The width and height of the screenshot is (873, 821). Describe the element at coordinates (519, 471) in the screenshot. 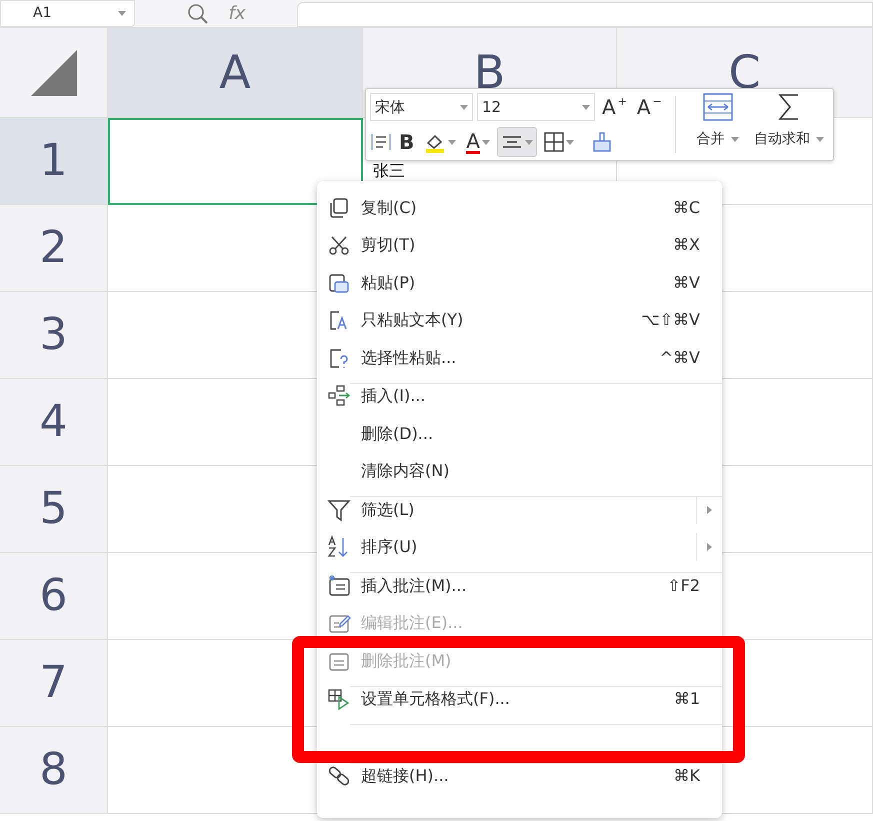

I see `menu-item: 清除内容(N)` at that location.